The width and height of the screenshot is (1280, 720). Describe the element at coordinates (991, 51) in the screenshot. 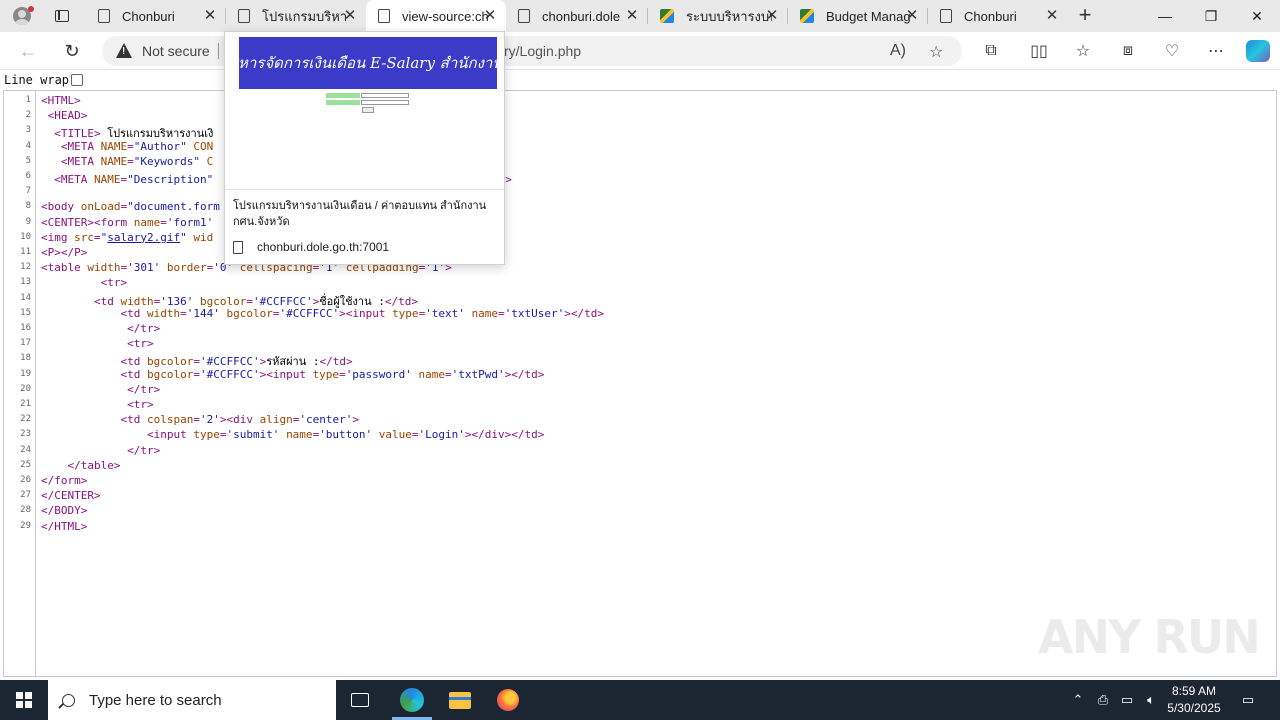

I see `extensions-icon: ⧉` at that location.